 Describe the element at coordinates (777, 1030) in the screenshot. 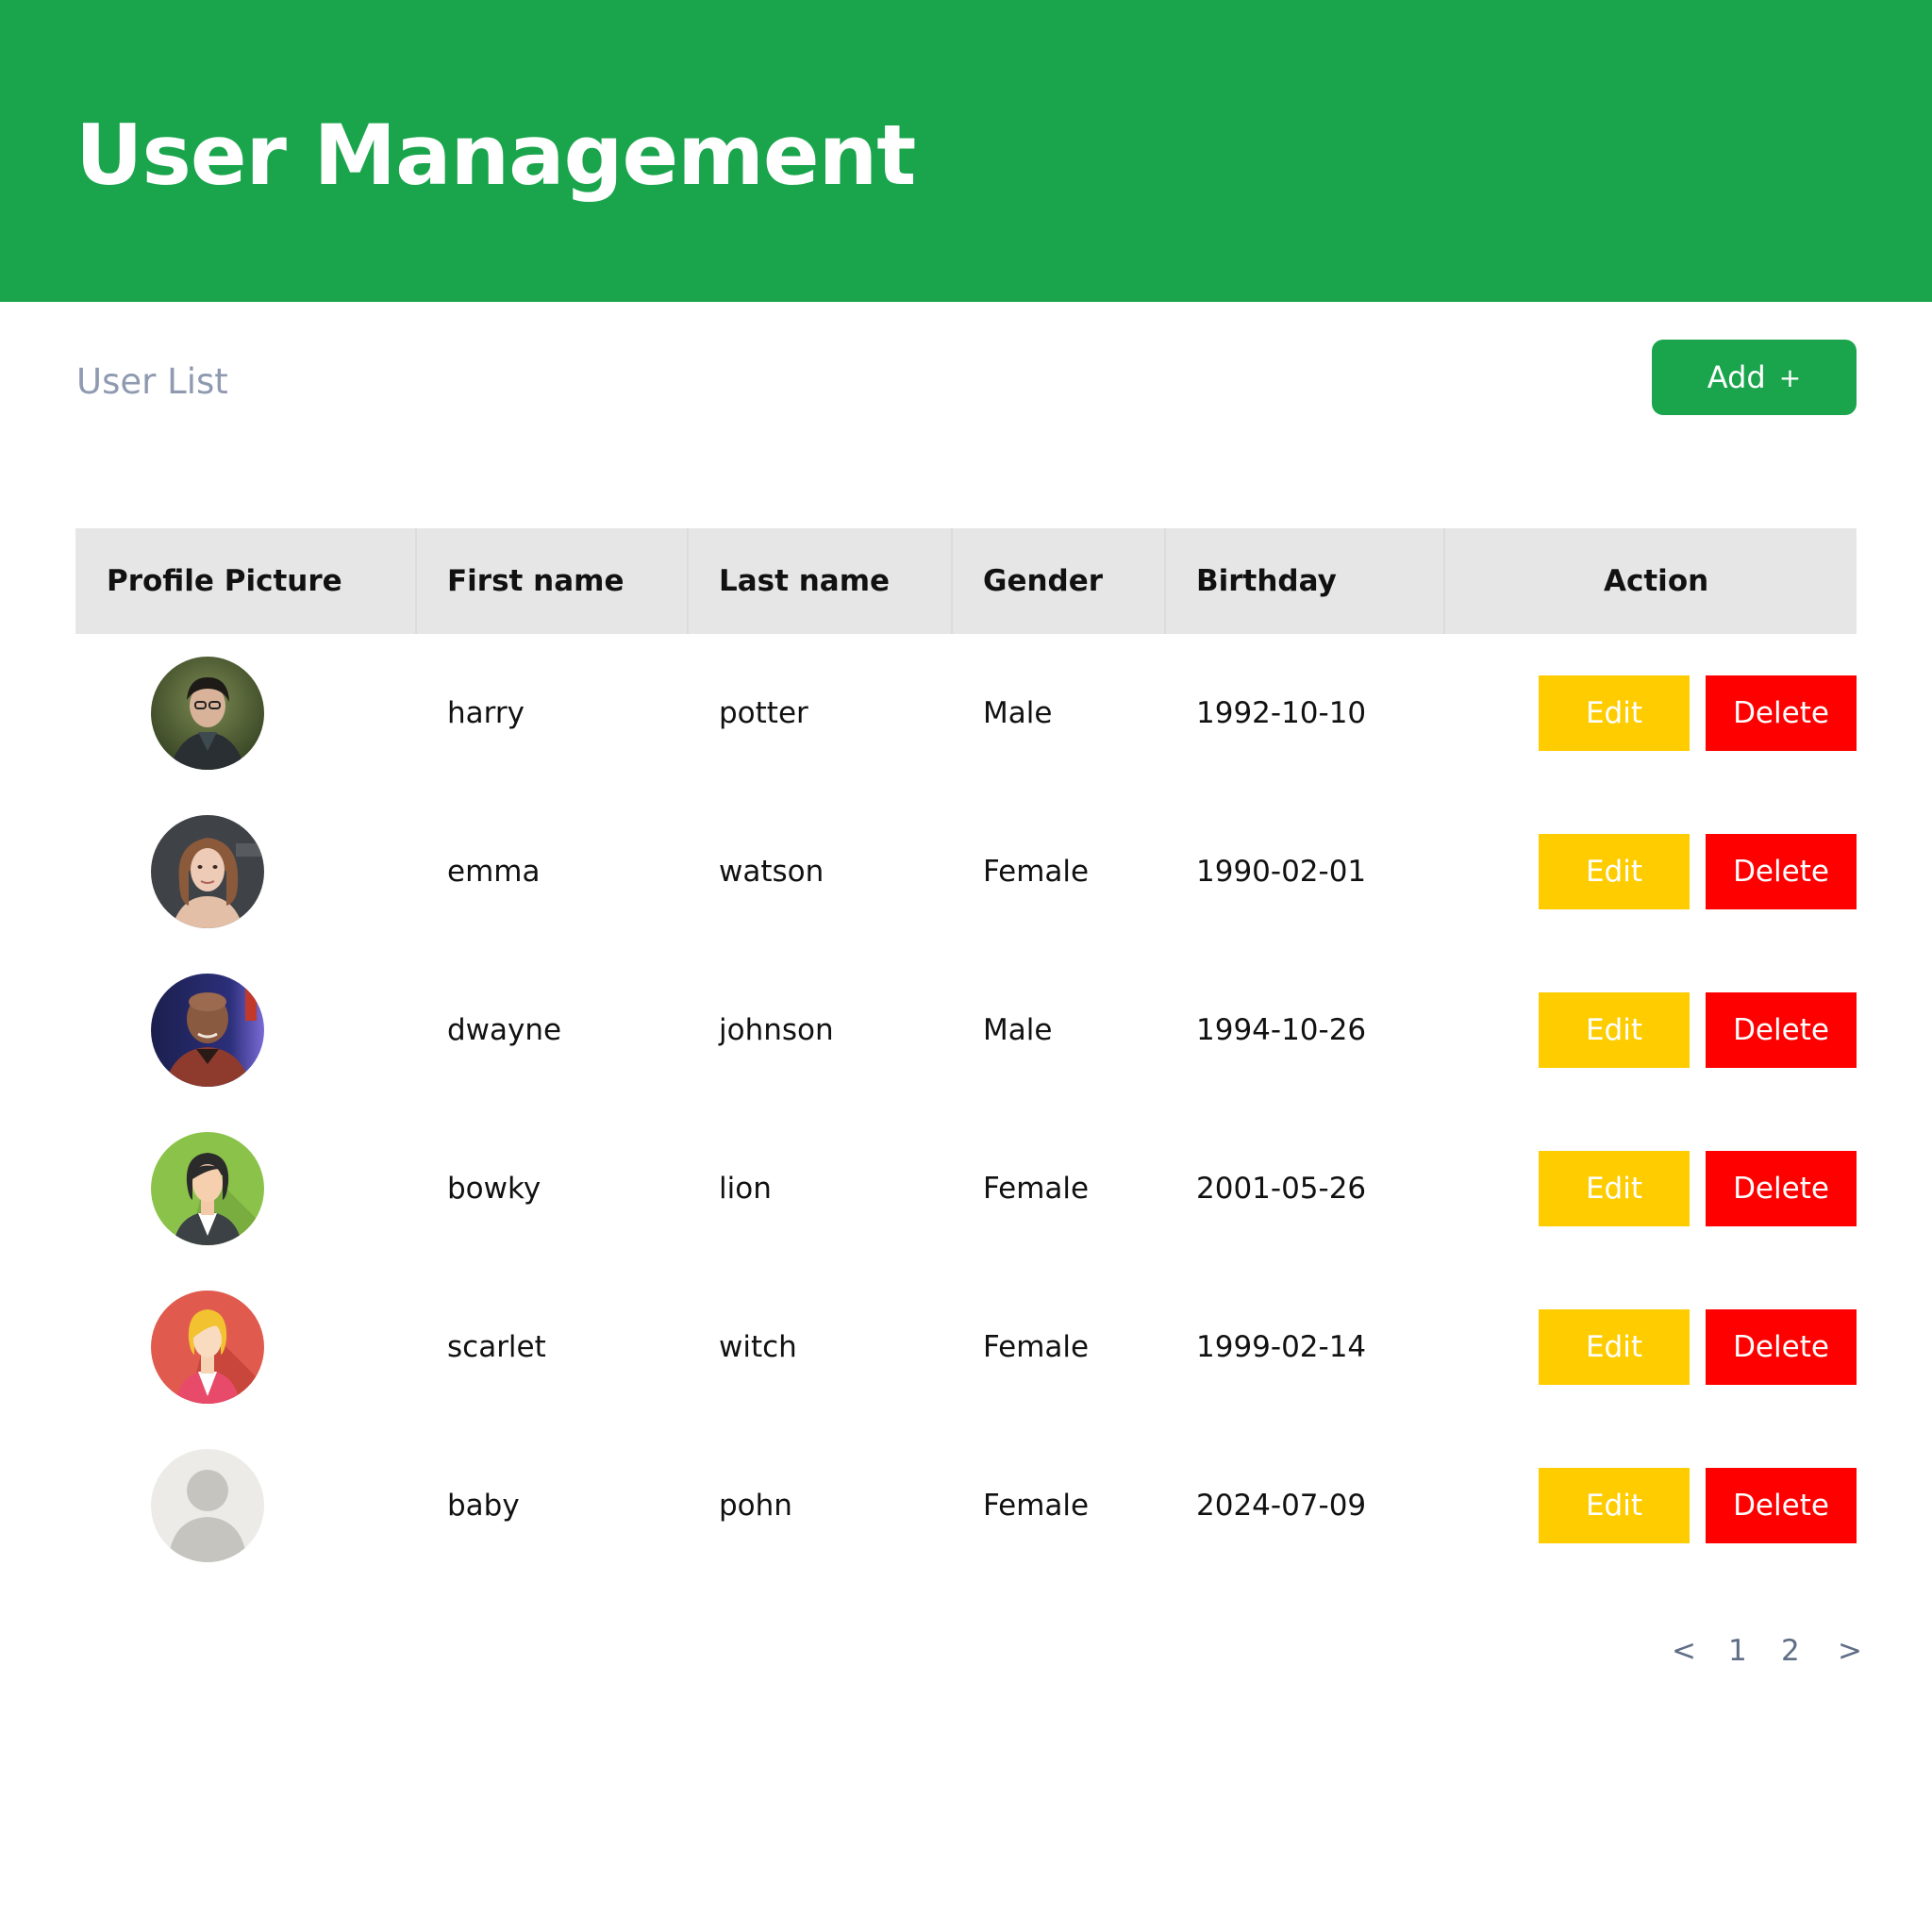

I see `cell-last-name: johnson` at that location.